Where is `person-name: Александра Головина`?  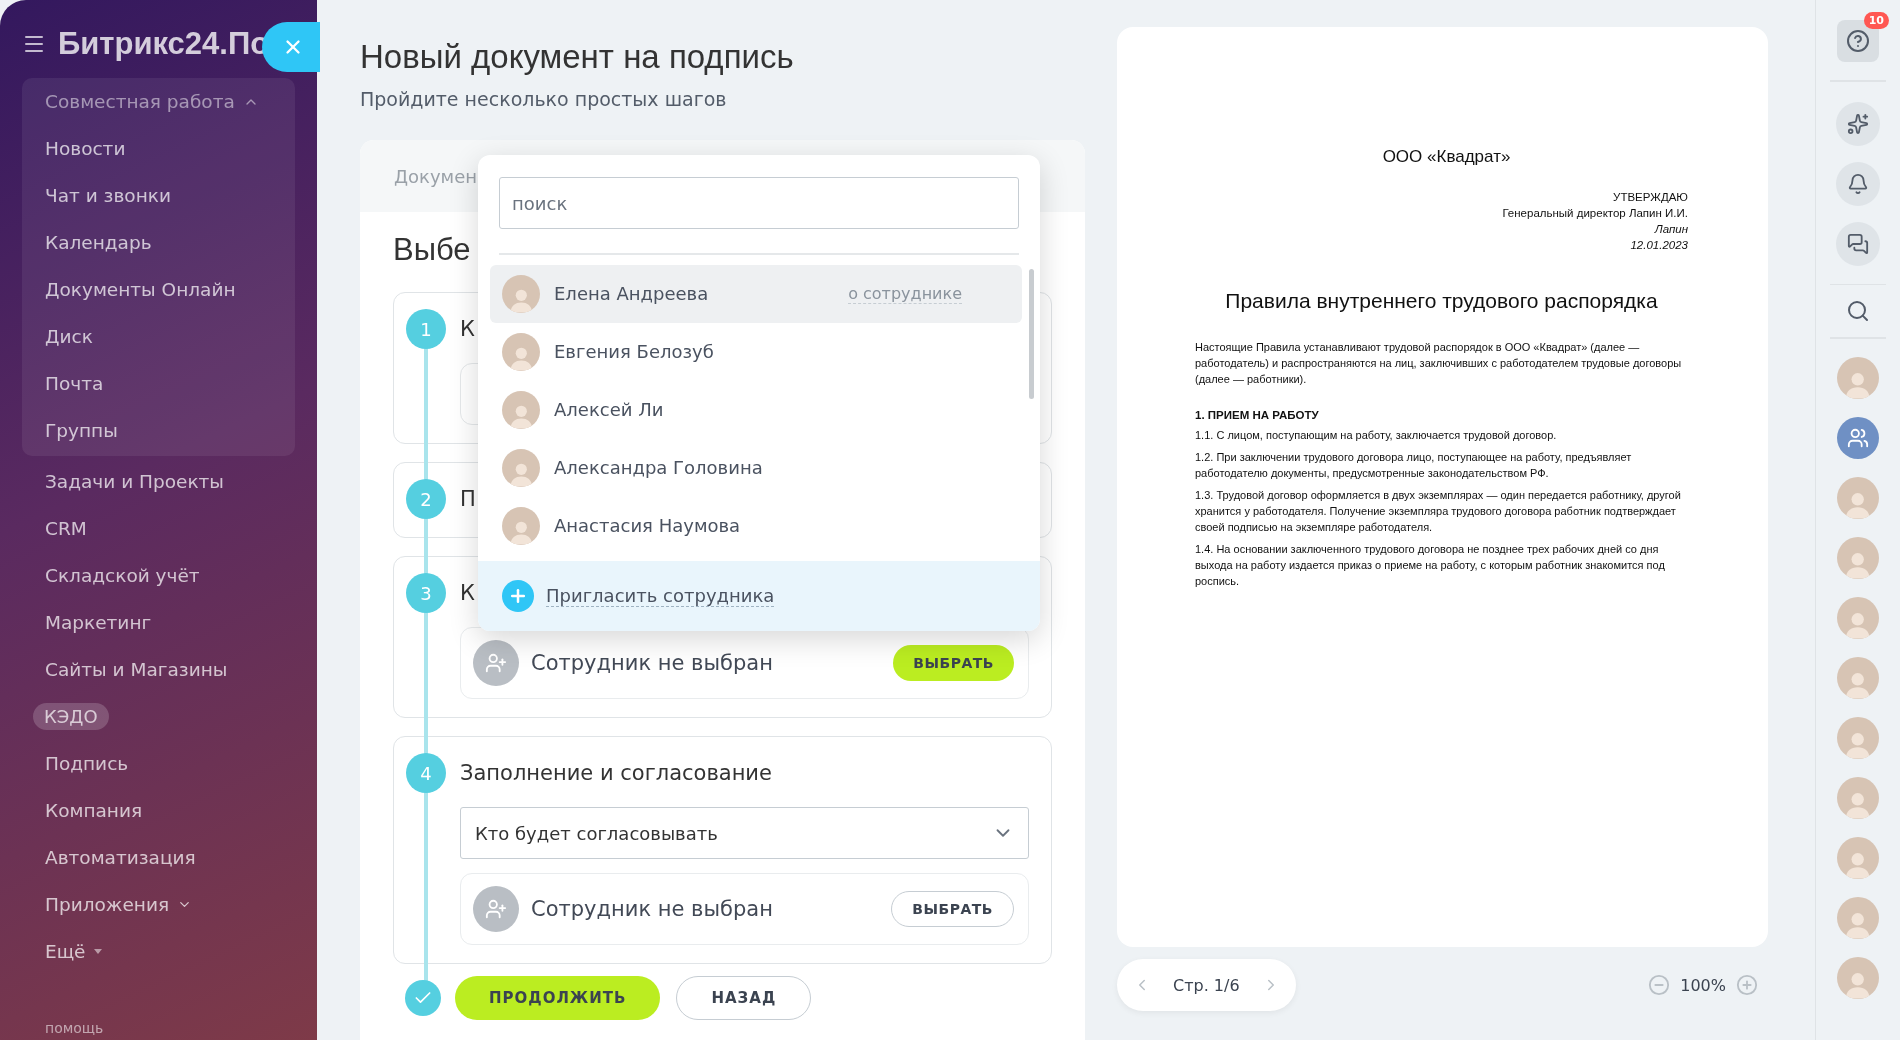
person-name: Александра Головина is located at coordinates (659, 467).